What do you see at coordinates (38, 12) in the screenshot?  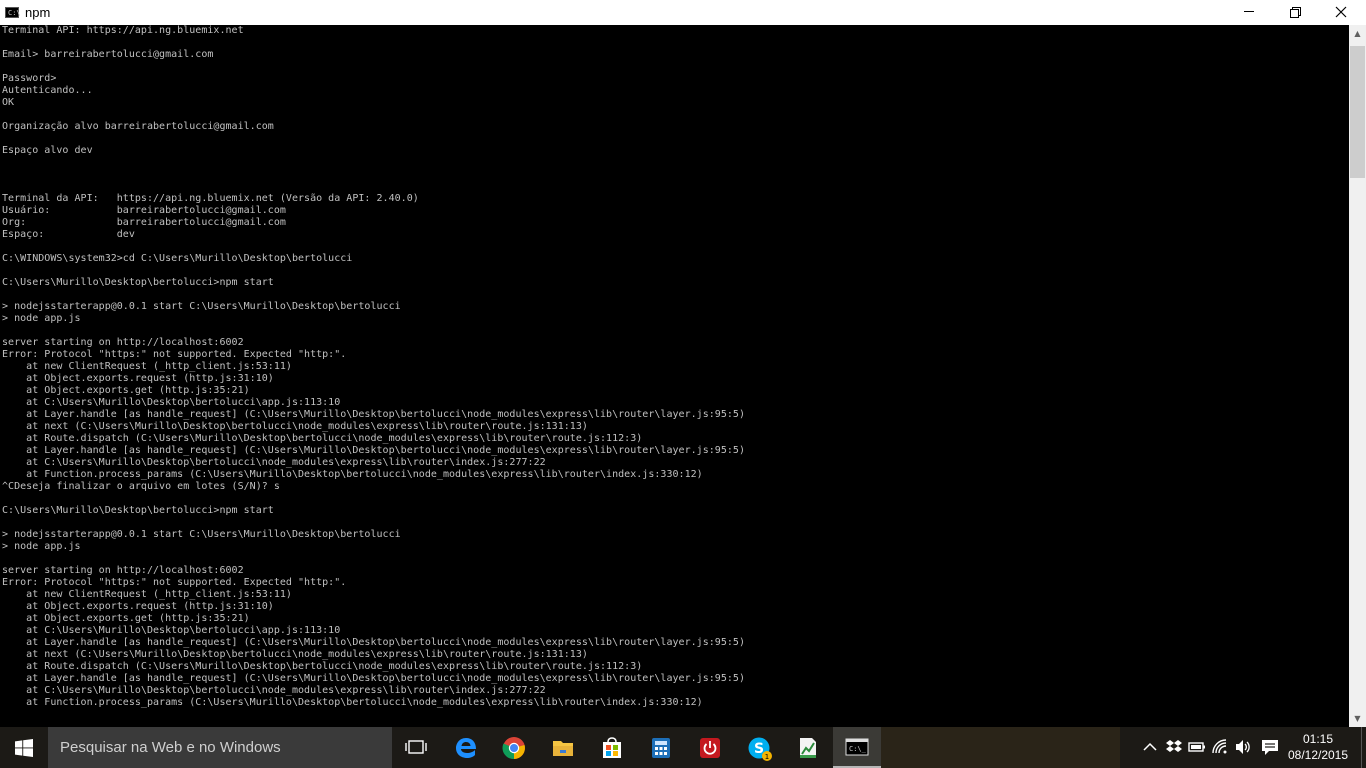 I see `window-title: npm` at bounding box center [38, 12].